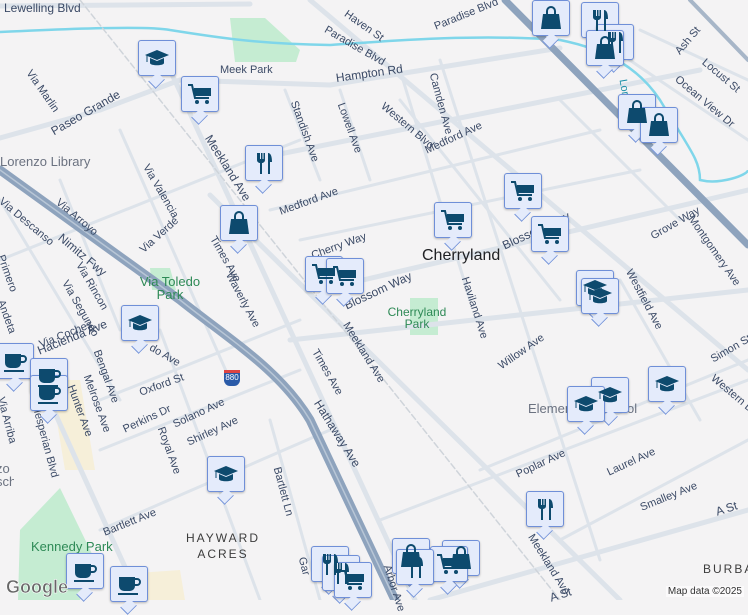  What do you see at coordinates (7, 475) in the screenshot?
I see `school-label-2: zo school` at bounding box center [7, 475].